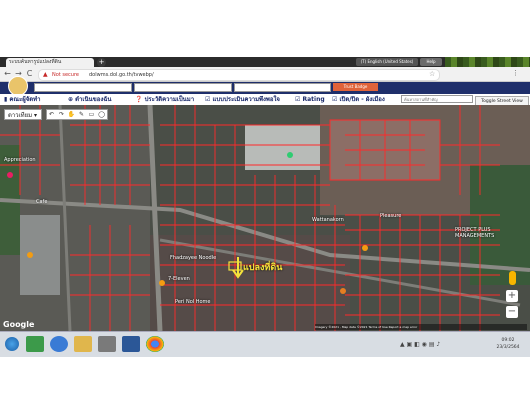 This screenshot has height=410, width=530. I want to click on url-input: ▲ Not secure dolwms.dol.go.th/tvwebp/ ☆, so click(239, 75).